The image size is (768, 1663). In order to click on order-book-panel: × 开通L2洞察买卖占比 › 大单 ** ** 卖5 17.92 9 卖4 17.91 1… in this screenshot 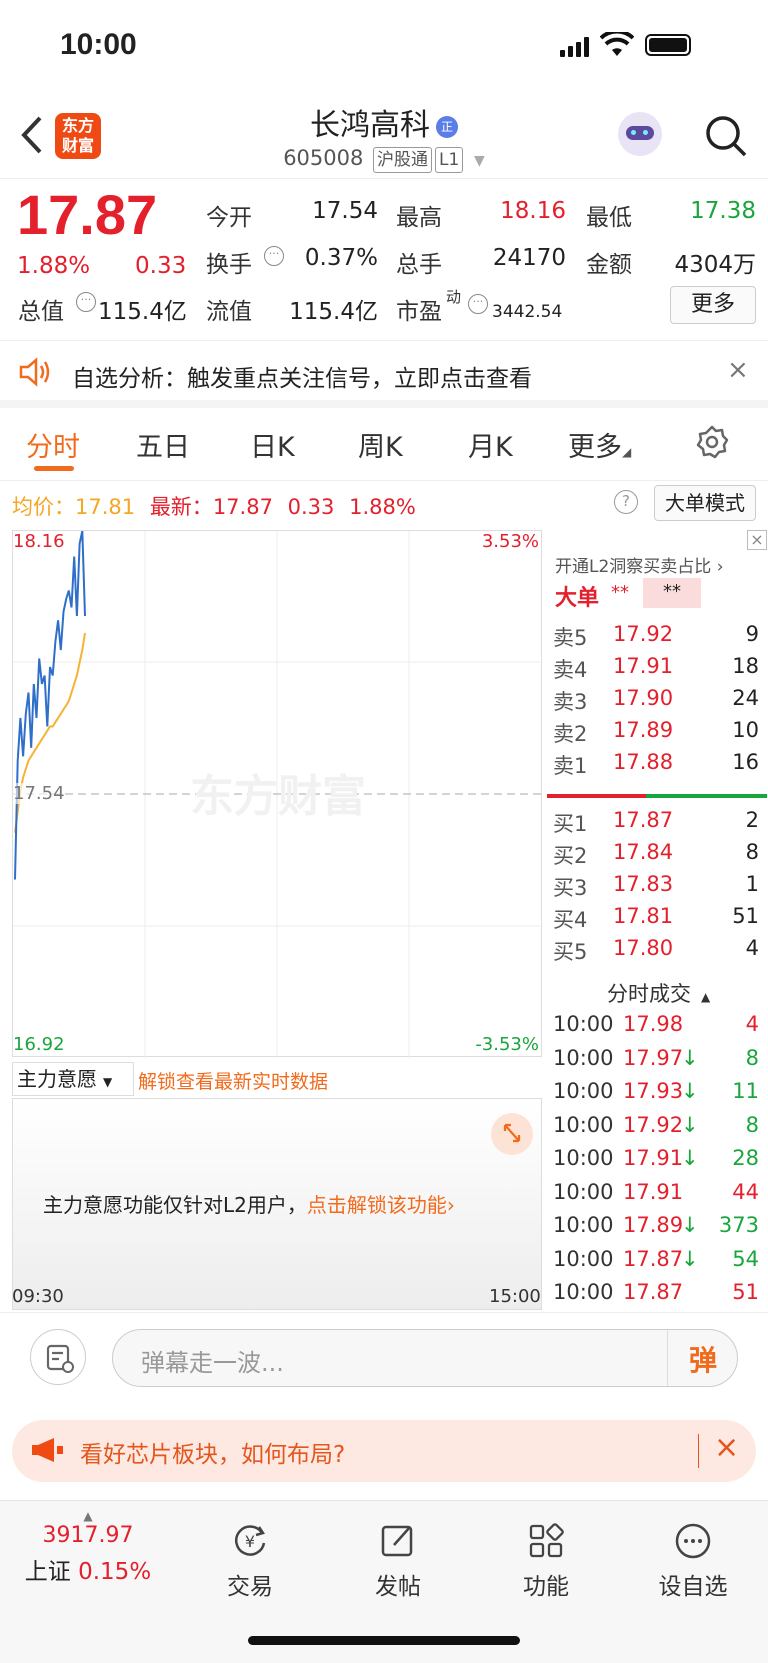, I will do `click(656, 920)`.